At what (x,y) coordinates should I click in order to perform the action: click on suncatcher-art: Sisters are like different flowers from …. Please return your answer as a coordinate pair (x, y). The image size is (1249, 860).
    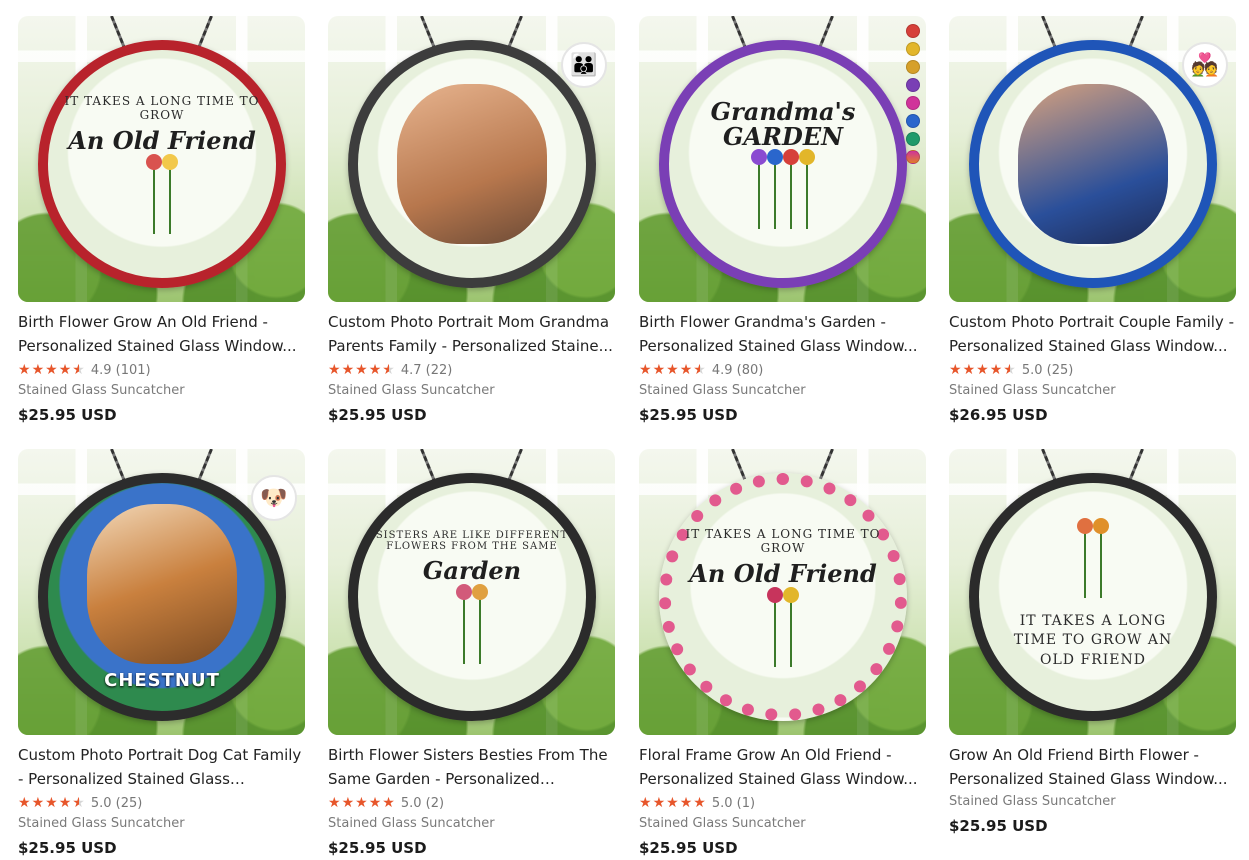
    Looking at the image, I should click on (472, 597).